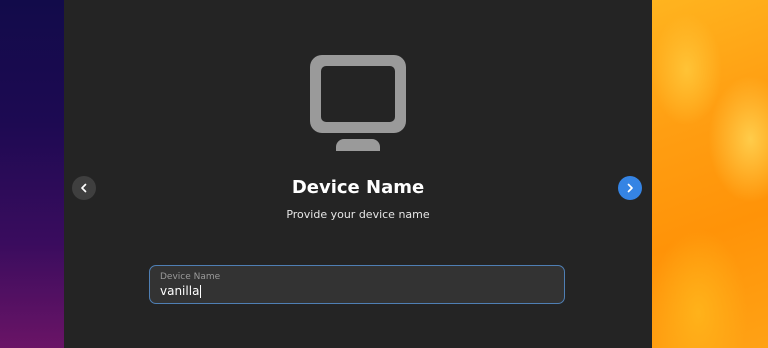  Describe the element at coordinates (357, 284) in the screenshot. I see `device-name-field: Device Name vanilla` at that location.